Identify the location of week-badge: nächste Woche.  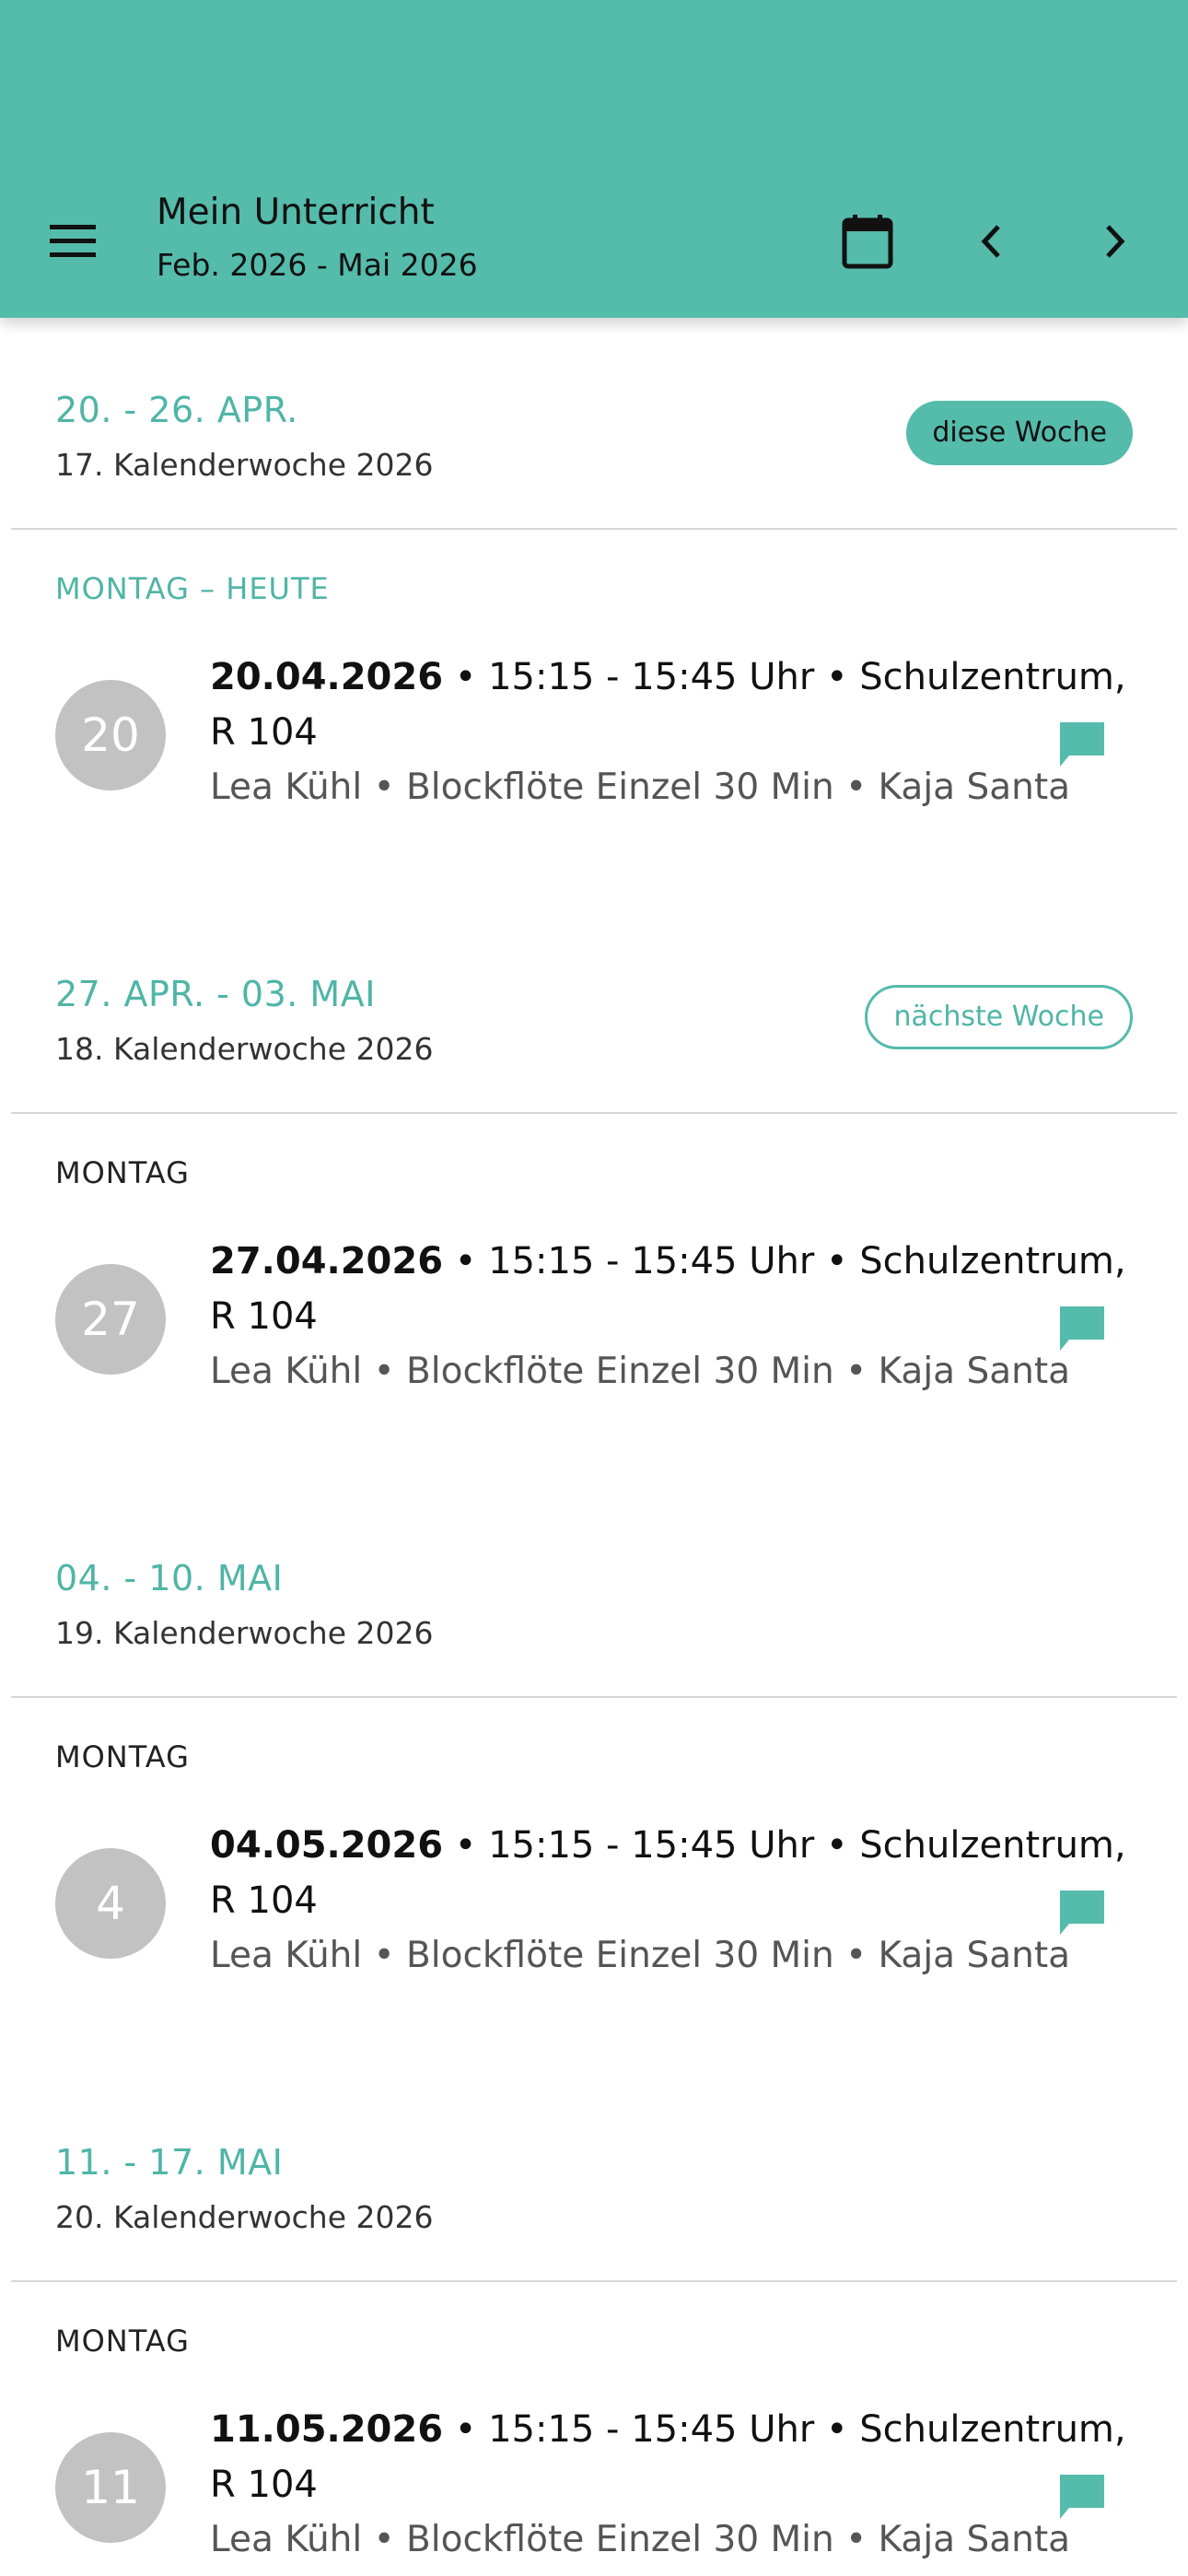
(999, 1017).